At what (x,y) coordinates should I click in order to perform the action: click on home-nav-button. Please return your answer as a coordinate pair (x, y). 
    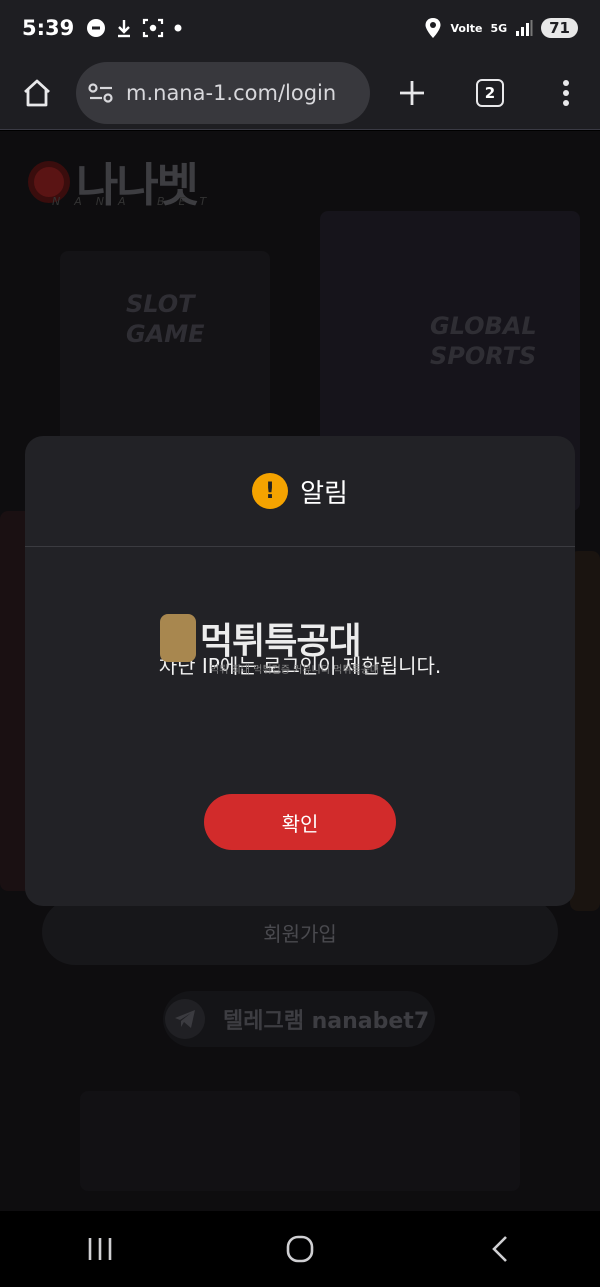
    Looking at the image, I should click on (300, 1249).